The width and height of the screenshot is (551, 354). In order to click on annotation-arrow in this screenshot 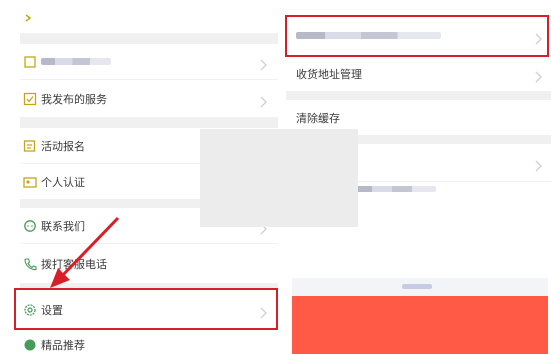, I will do `click(85, 252)`.